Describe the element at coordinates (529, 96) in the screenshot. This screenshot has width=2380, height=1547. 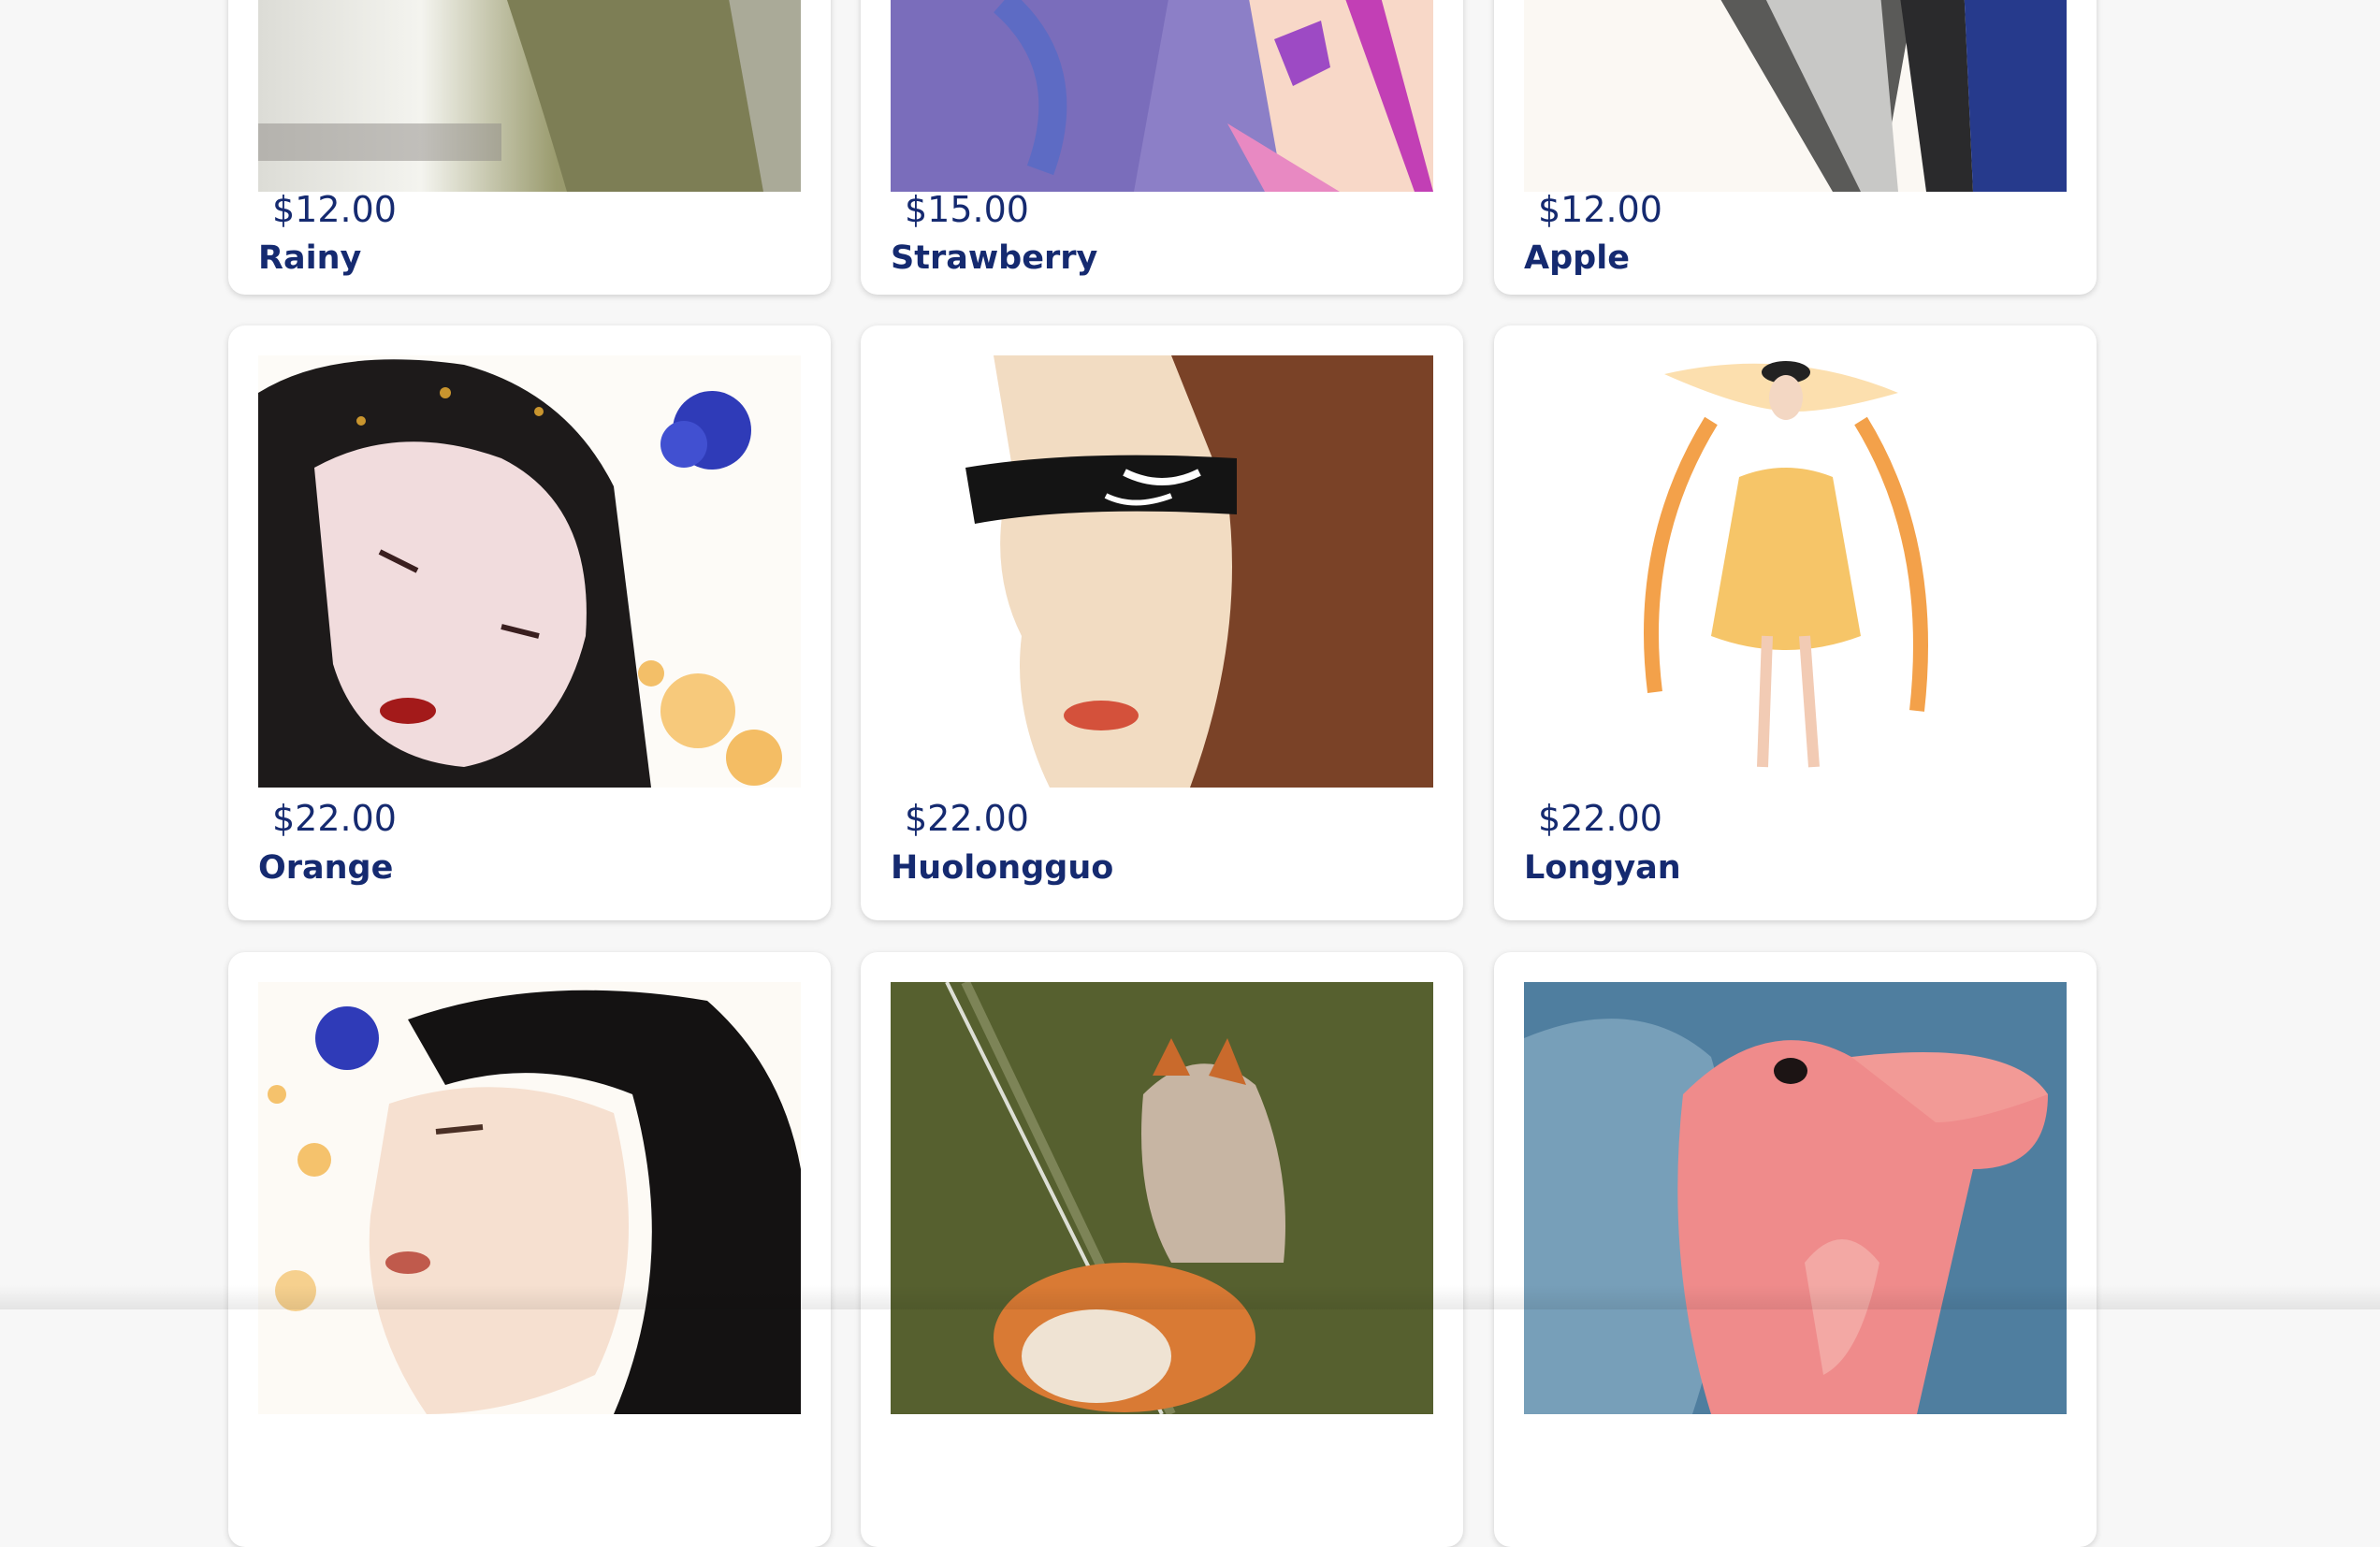
I see `product-image-cat` at that location.